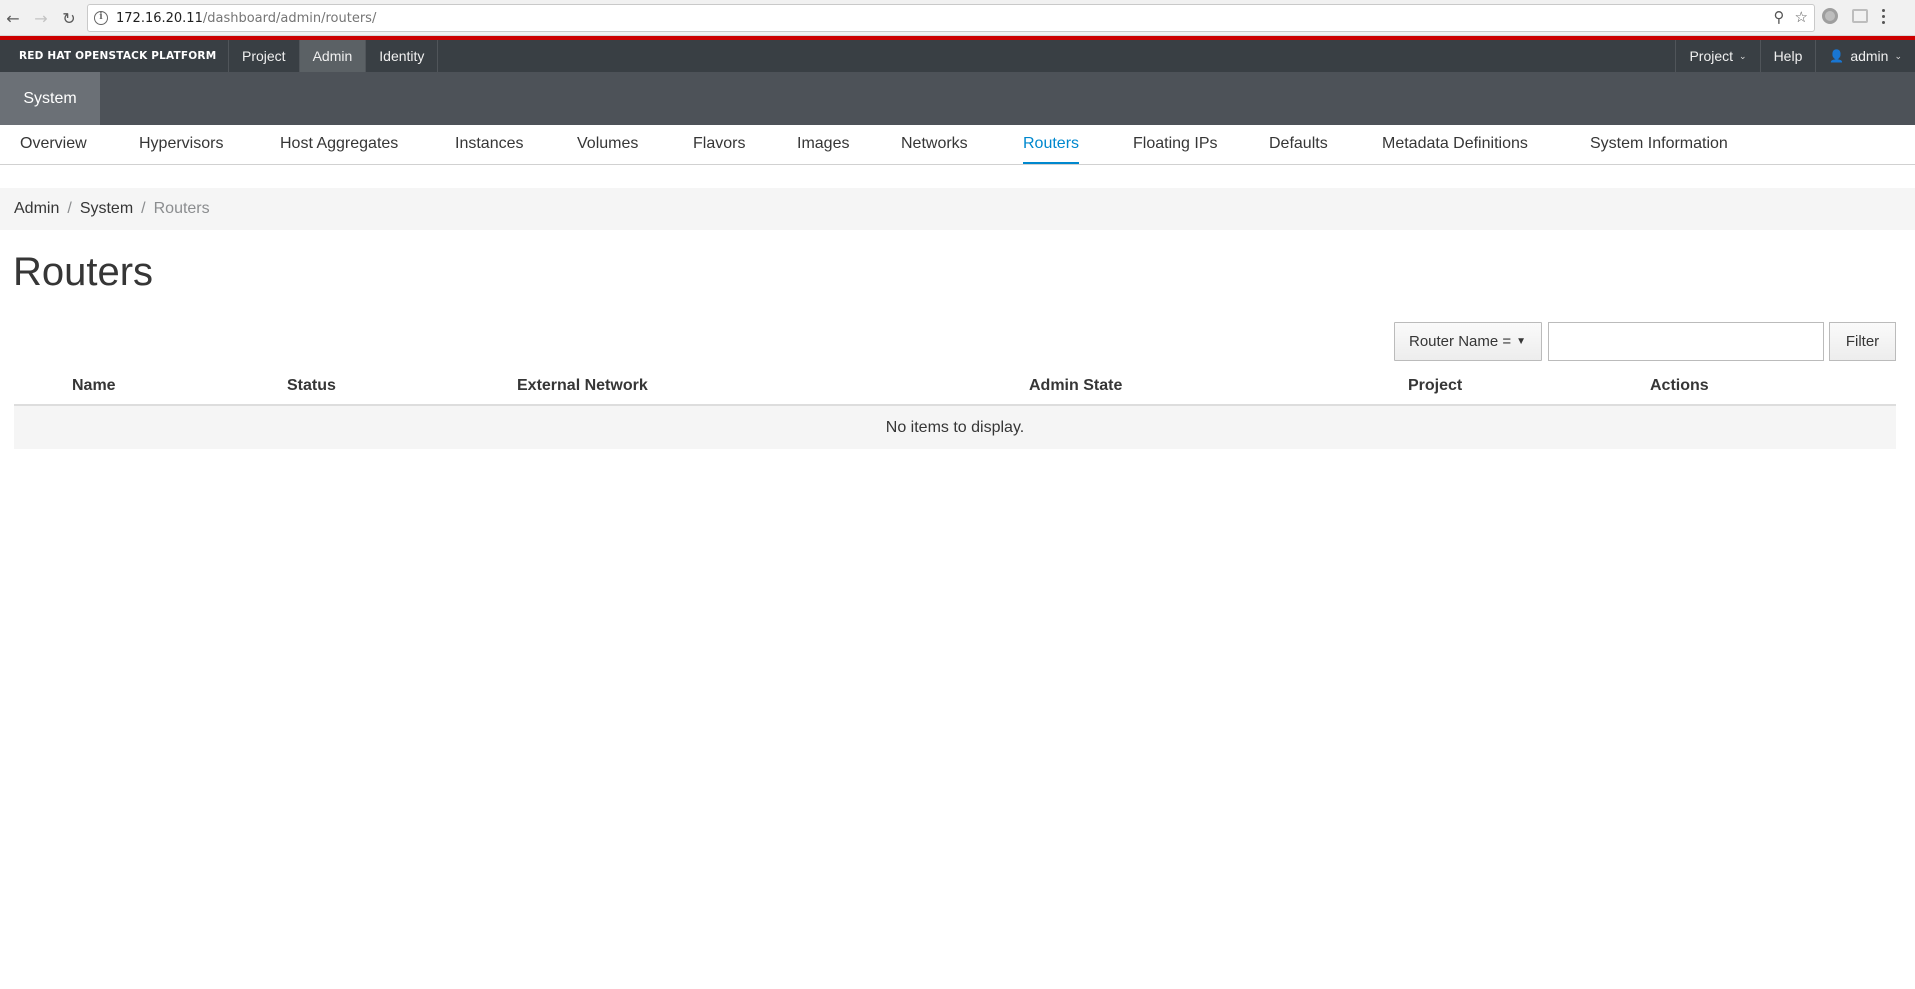 Image resolution: width=1915 pixels, height=989 pixels. Describe the element at coordinates (41, 18) in the screenshot. I see `forward-arrow-icon: →` at that location.